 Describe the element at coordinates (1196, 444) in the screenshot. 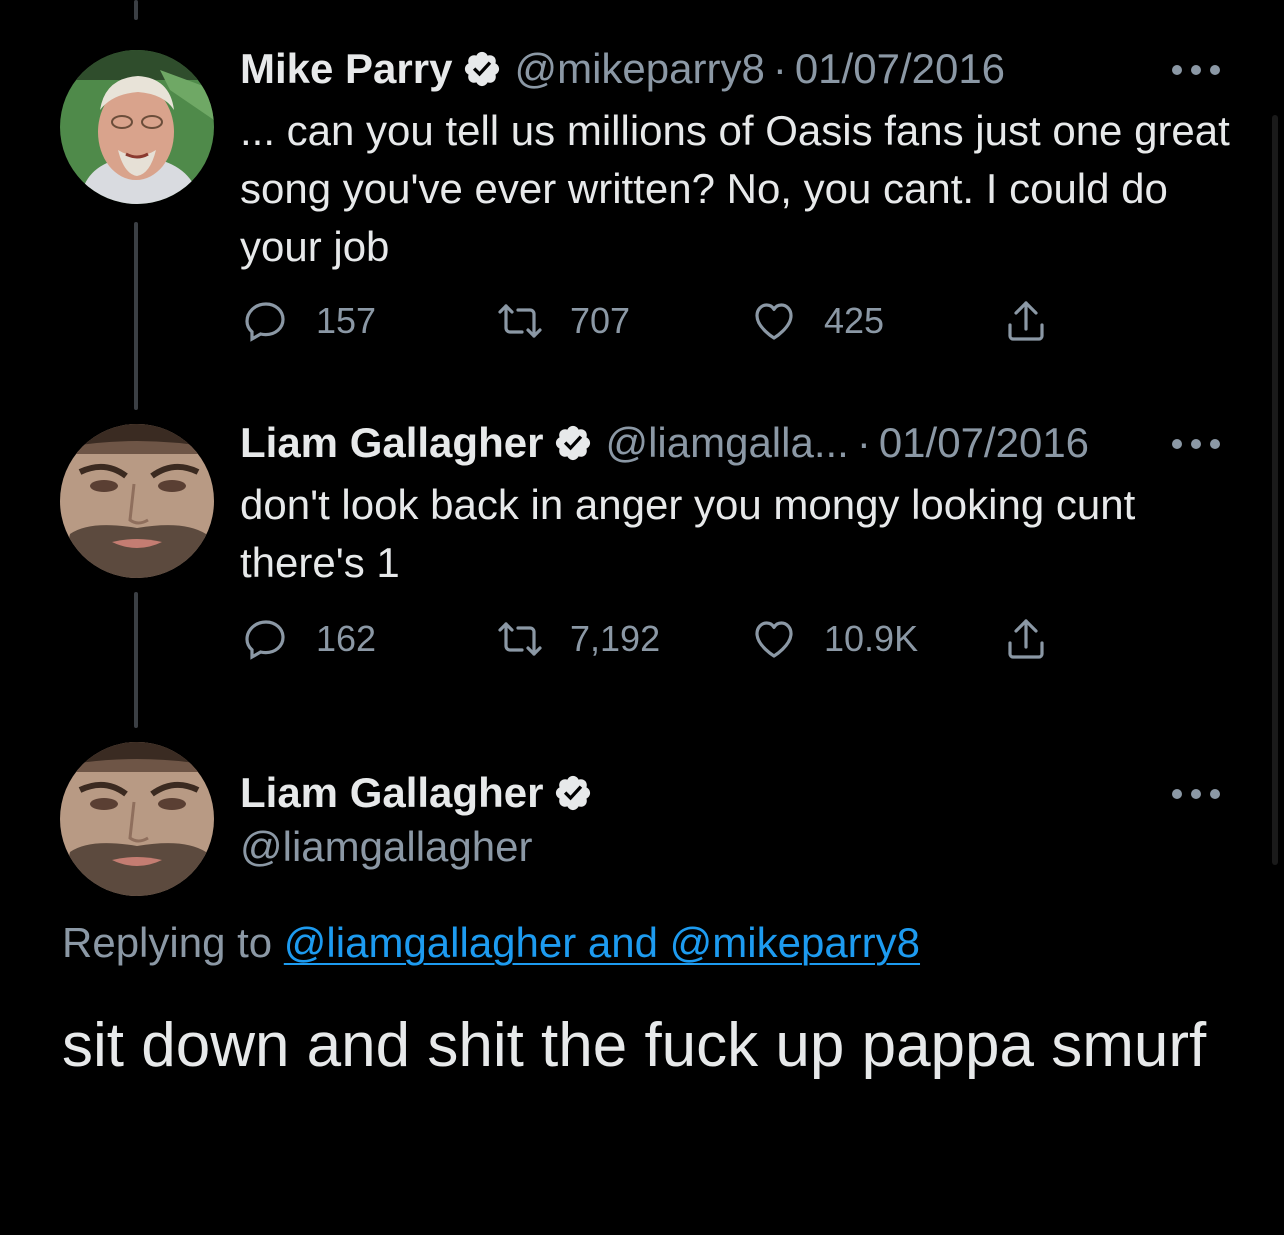

I see `tweet-2-more-icon` at that location.